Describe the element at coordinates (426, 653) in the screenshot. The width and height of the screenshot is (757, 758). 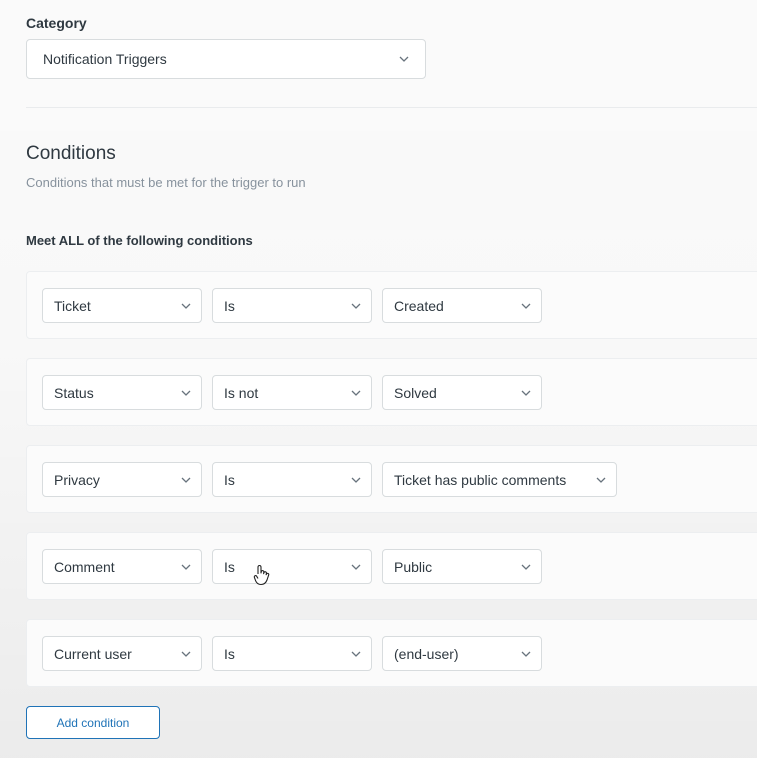
I see `condition-value-text: (end-user)` at that location.